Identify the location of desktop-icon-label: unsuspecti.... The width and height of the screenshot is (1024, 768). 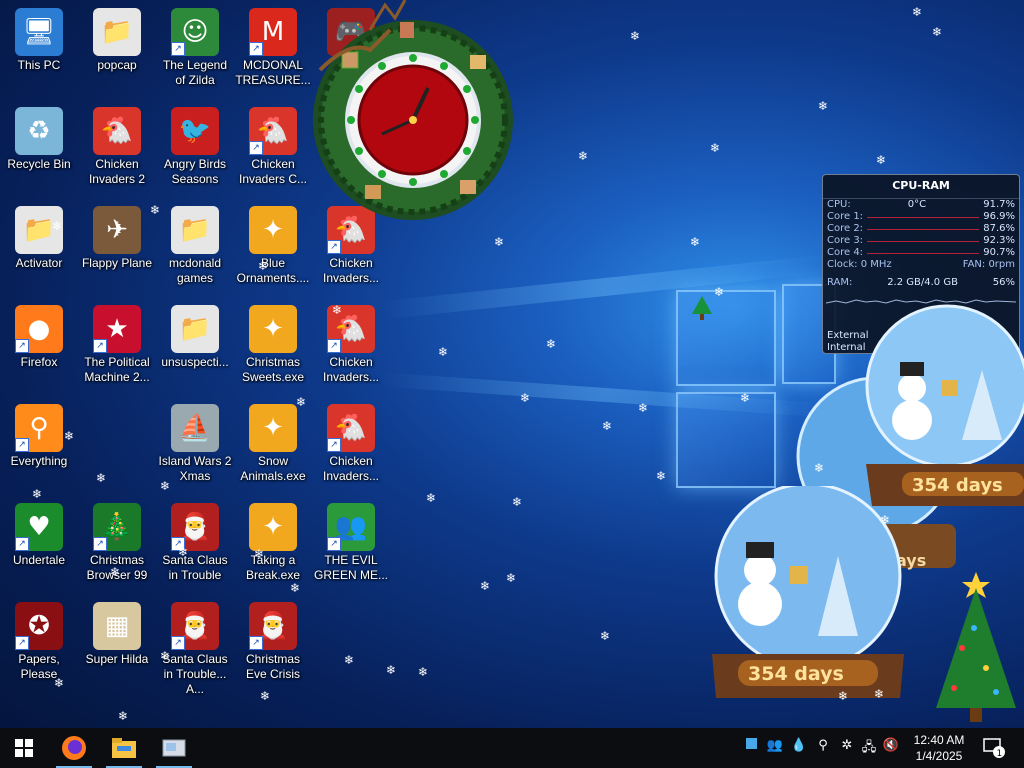
(195, 362).